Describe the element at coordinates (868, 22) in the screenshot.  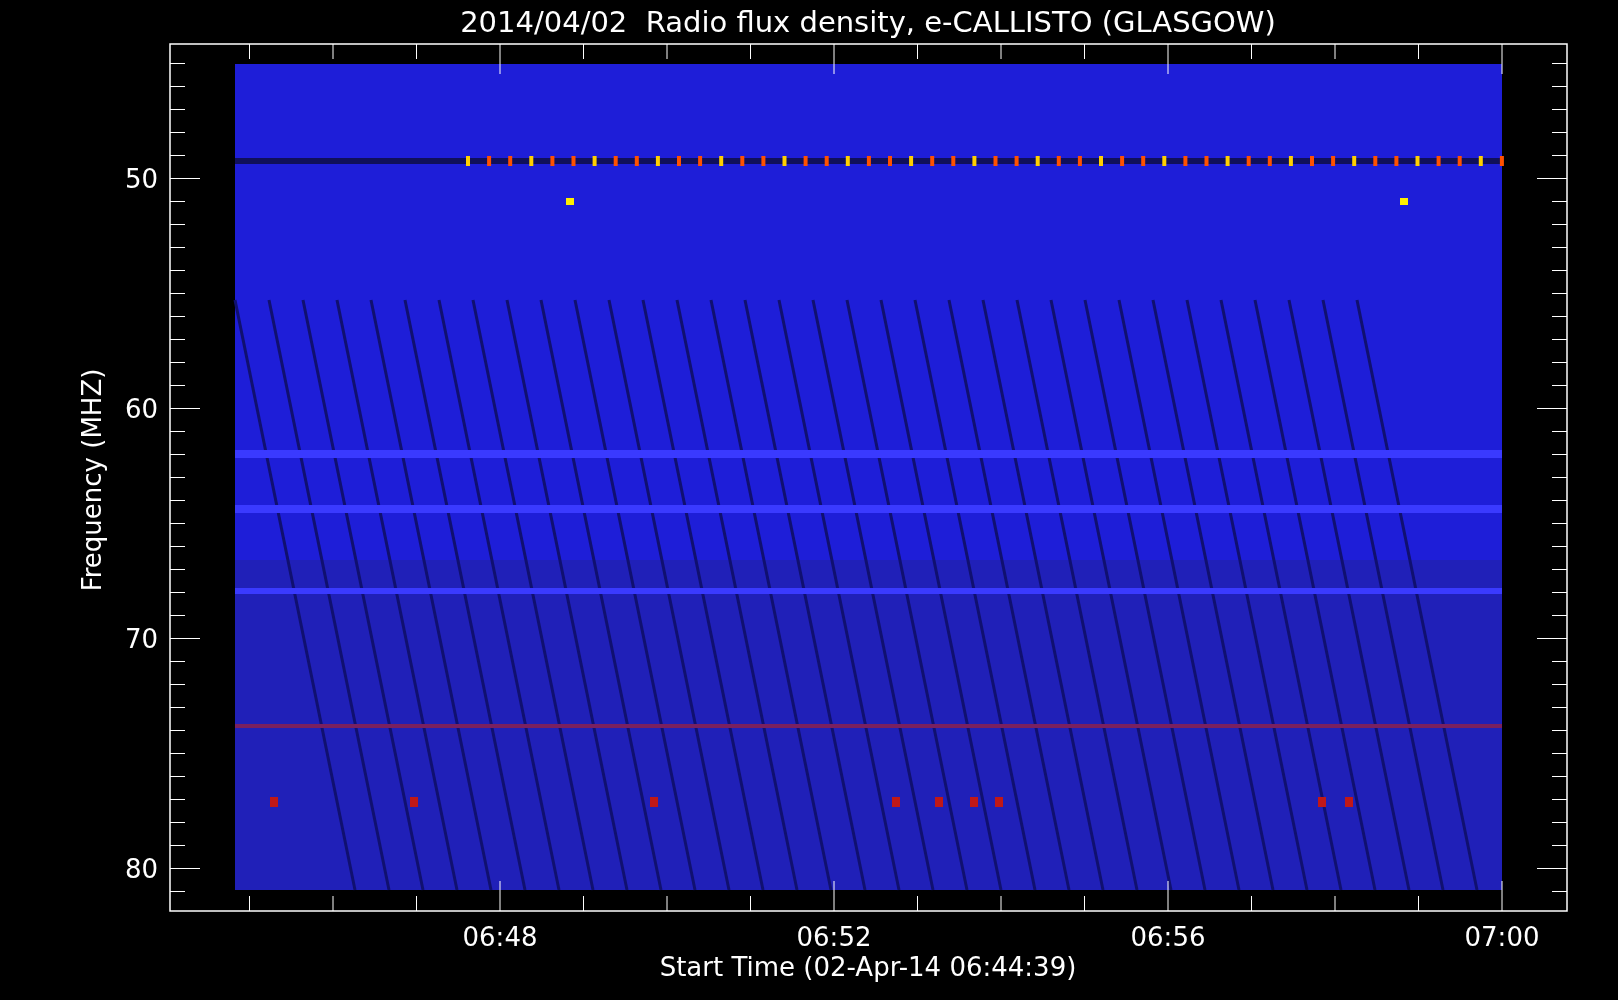
I see `chart-title: 2014/04/02 Radio flux density, e-CALLISTO (GLASGOW)` at that location.